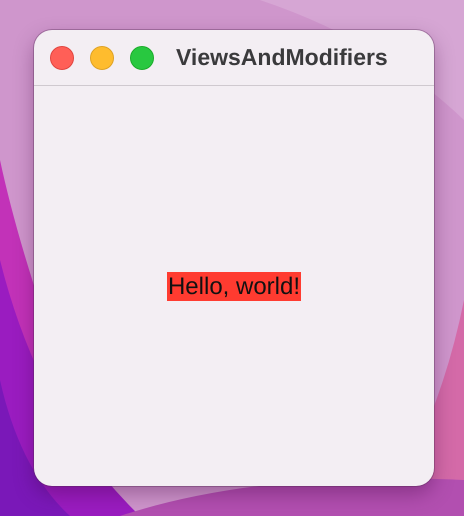 This screenshot has width=464, height=516. What do you see at coordinates (62, 58) in the screenshot?
I see `close-icon` at bounding box center [62, 58].